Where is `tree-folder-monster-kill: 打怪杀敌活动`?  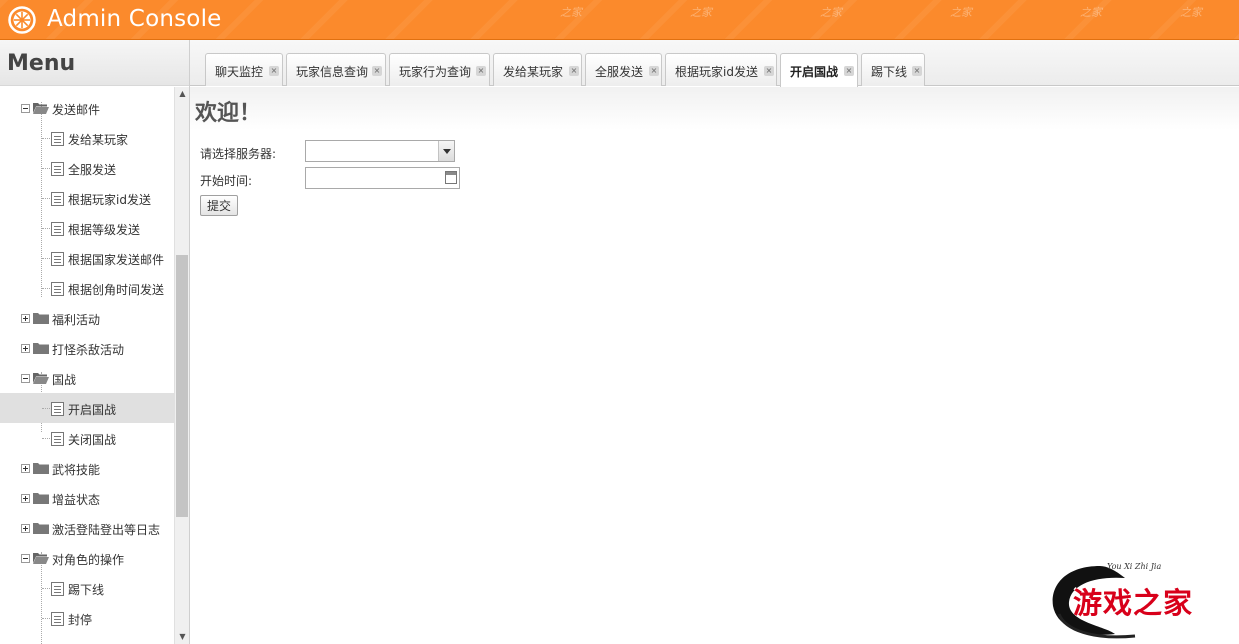
tree-folder-monster-kill: 打怪杀敌活动 is located at coordinates (87, 348).